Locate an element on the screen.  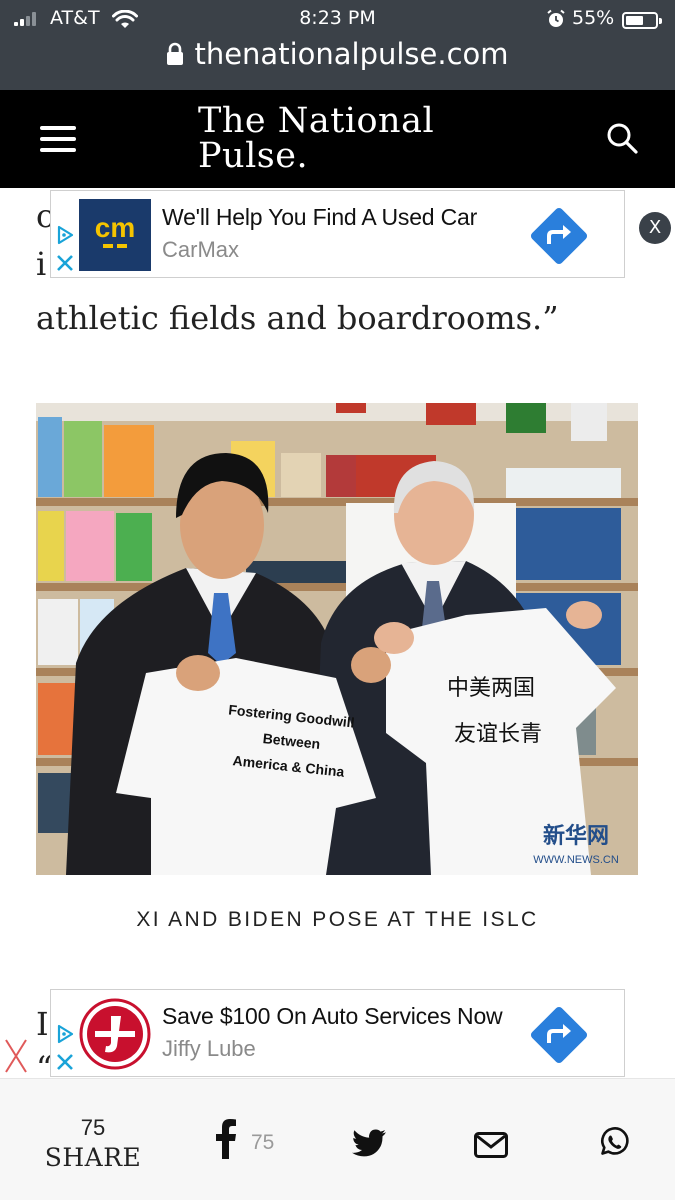
battery-icon is located at coordinates (642, 20).